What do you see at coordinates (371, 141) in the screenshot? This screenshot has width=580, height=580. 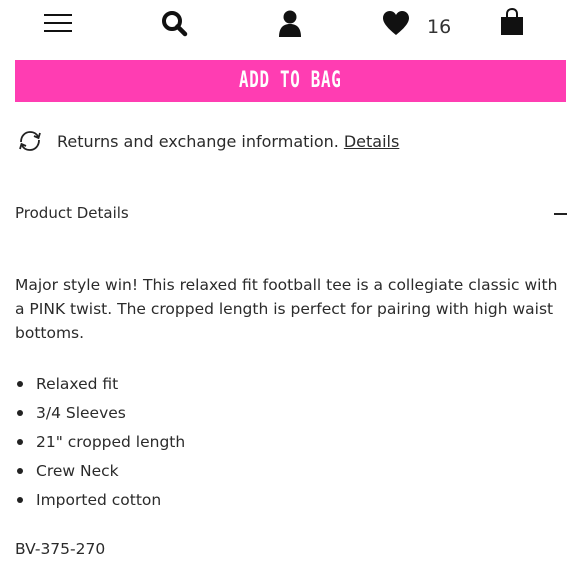 I see `returns-details-link: Details` at bounding box center [371, 141].